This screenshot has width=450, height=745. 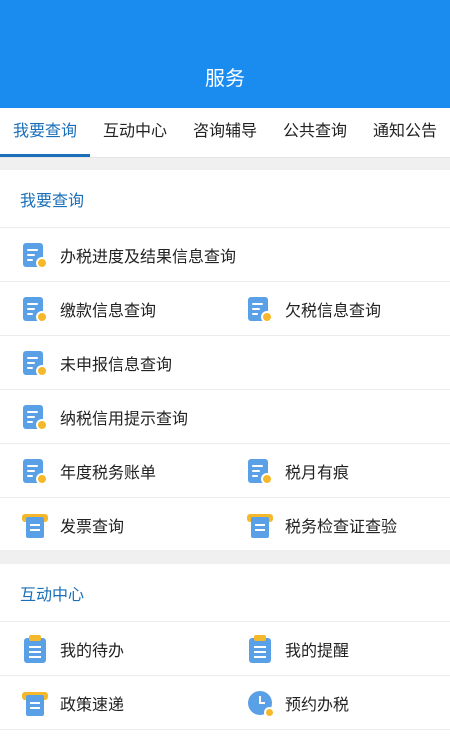 I want to click on tab-public: 公共查询, so click(x=315, y=132).